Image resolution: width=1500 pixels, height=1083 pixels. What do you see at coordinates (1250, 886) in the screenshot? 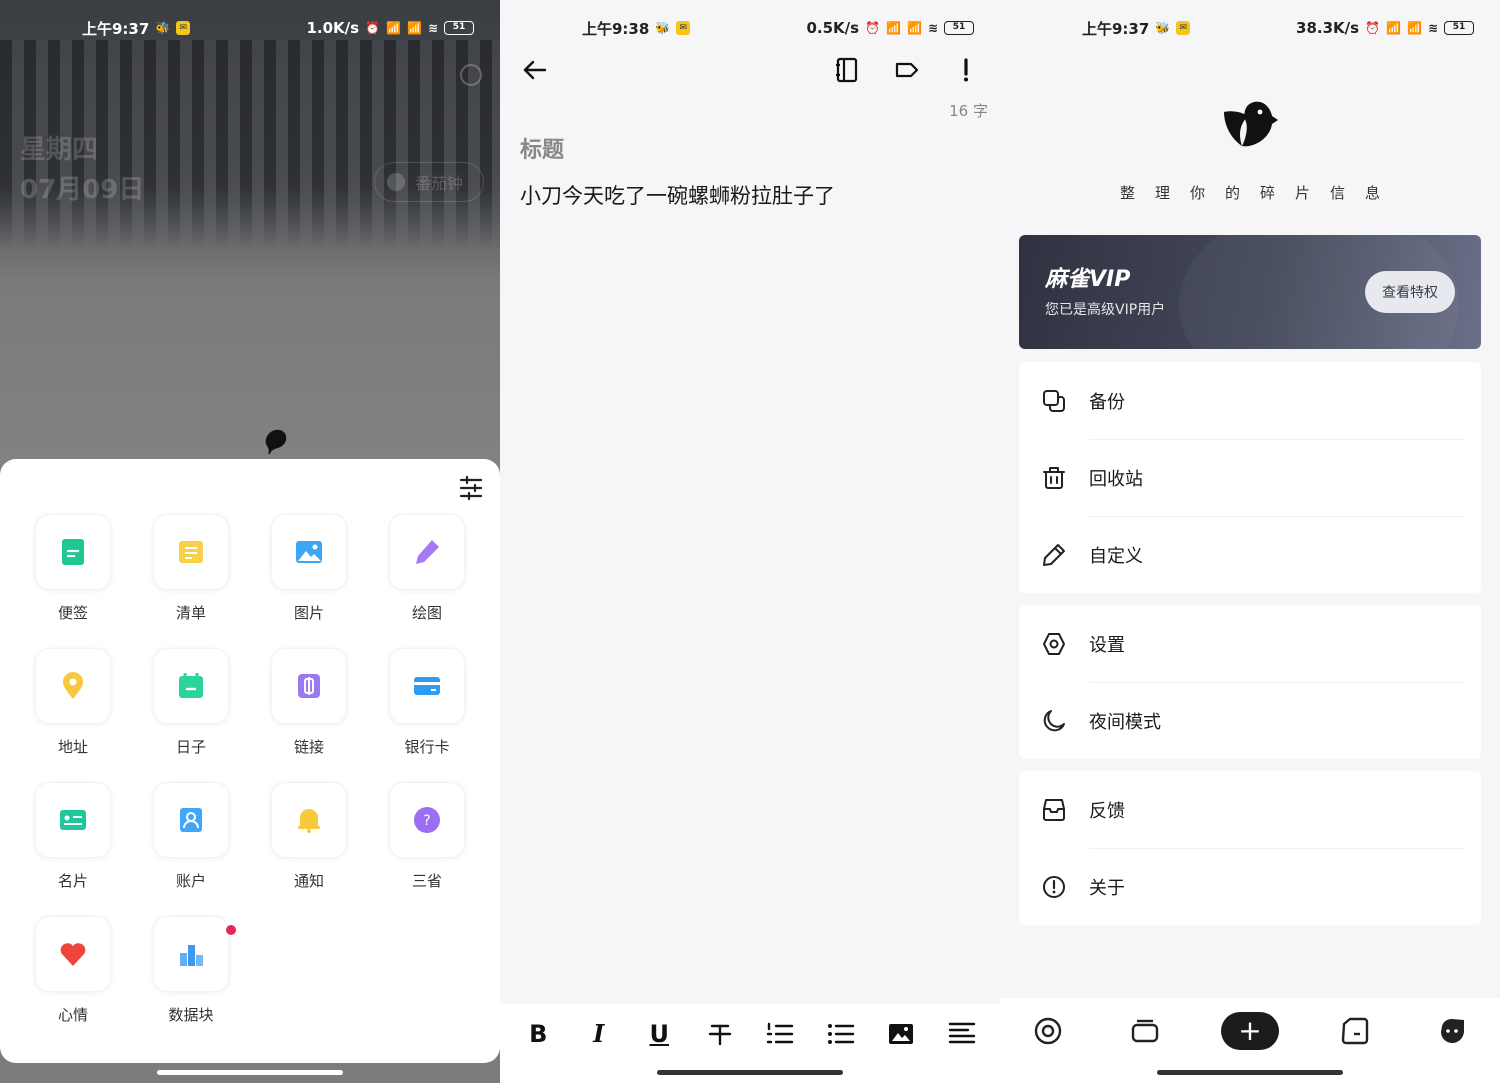
I see `menu-item-about: 关于` at bounding box center [1250, 886].